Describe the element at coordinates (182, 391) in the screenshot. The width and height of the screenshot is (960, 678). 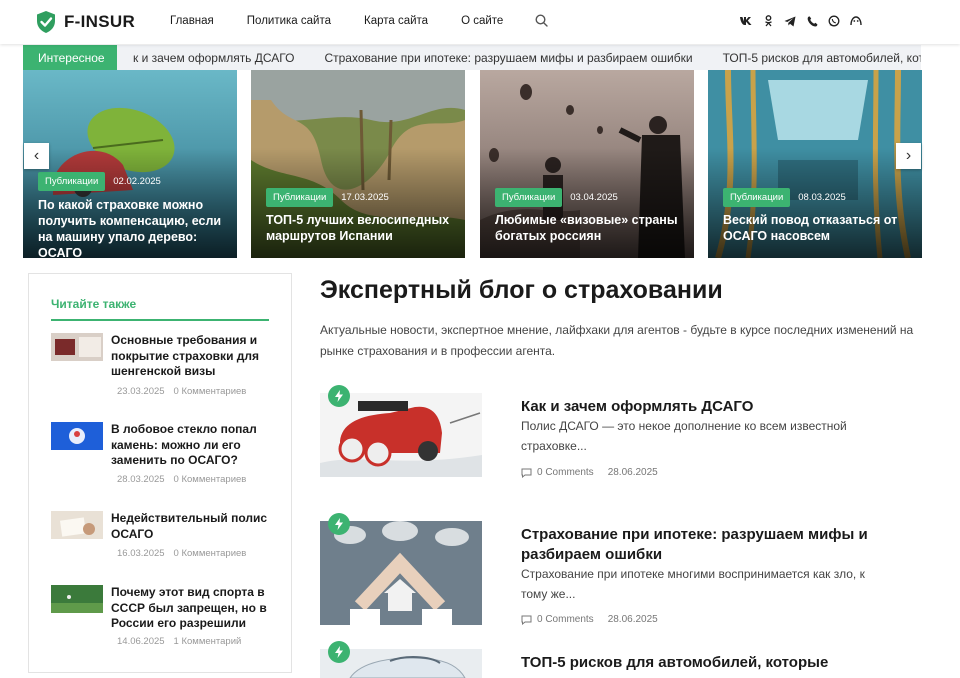
I see `list-meta: 23.03.2025 0 Комментариев` at that location.